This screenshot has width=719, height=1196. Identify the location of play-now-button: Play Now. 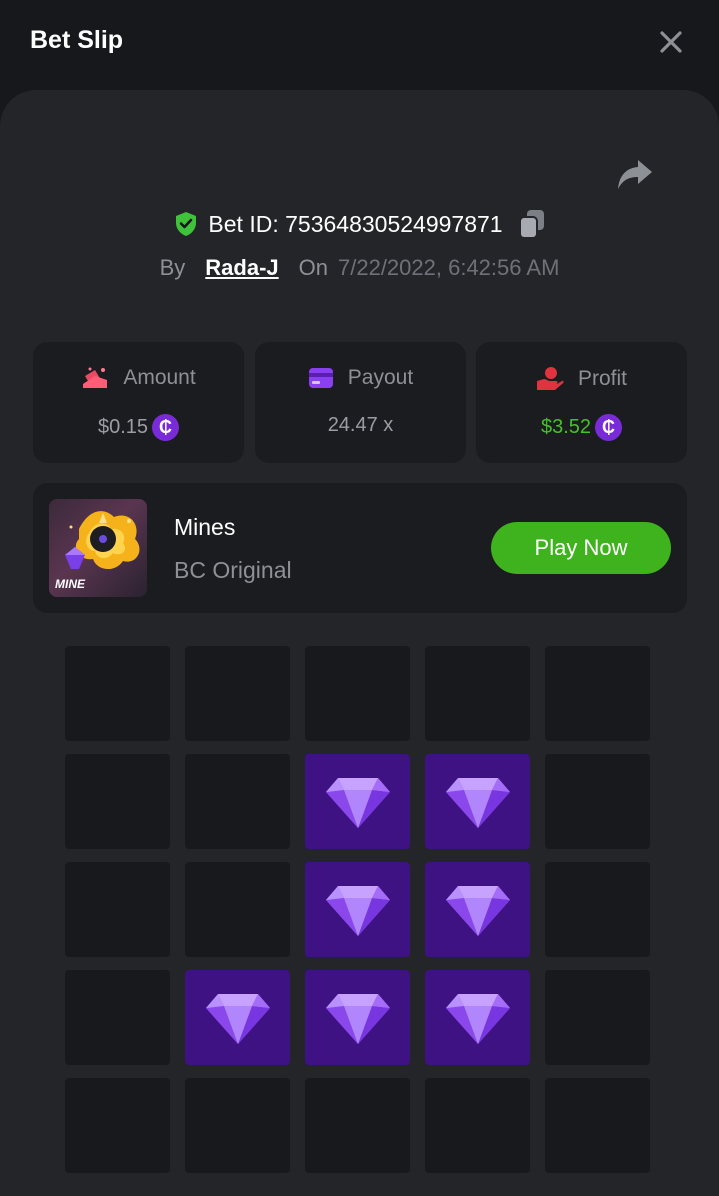
(581, 548).